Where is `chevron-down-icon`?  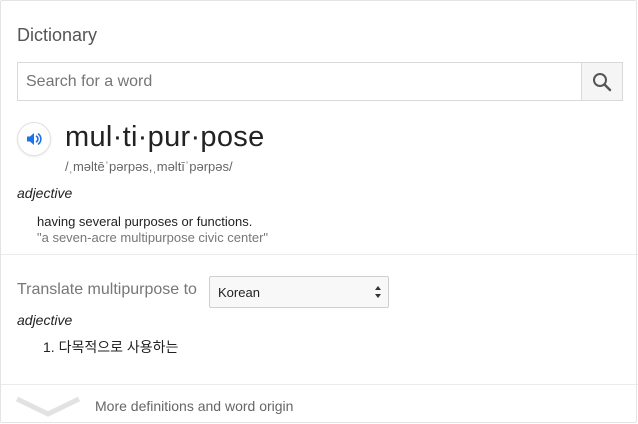 chevron-down-icon is located at coordinates (48, 406).